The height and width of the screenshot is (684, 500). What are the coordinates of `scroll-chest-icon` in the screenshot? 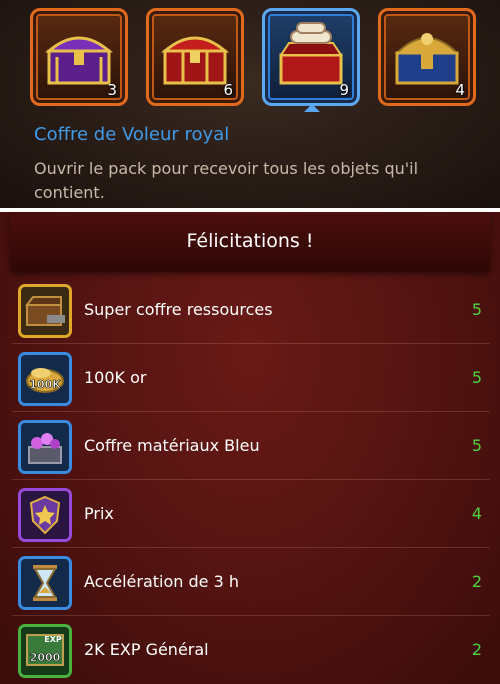 It's located at (311, 53).